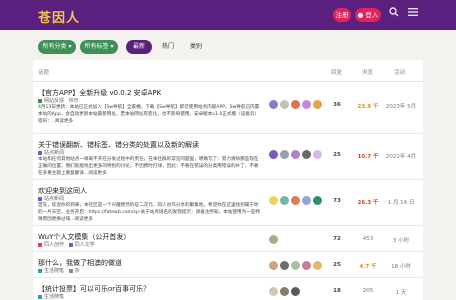 This screenshot has width=456, height=300. I want to click on activity-time: 1 月 14 日, so click(401, 202).